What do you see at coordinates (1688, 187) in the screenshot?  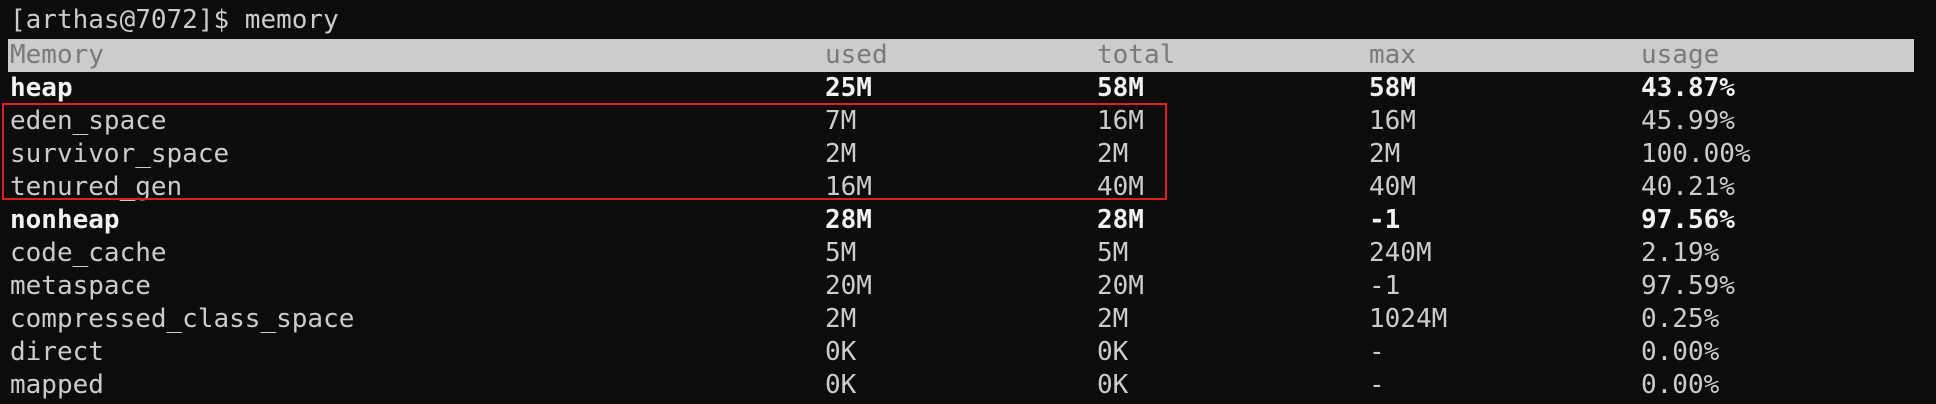 I see `usage-value: 40.21%` at bounding box center [1688, 187].